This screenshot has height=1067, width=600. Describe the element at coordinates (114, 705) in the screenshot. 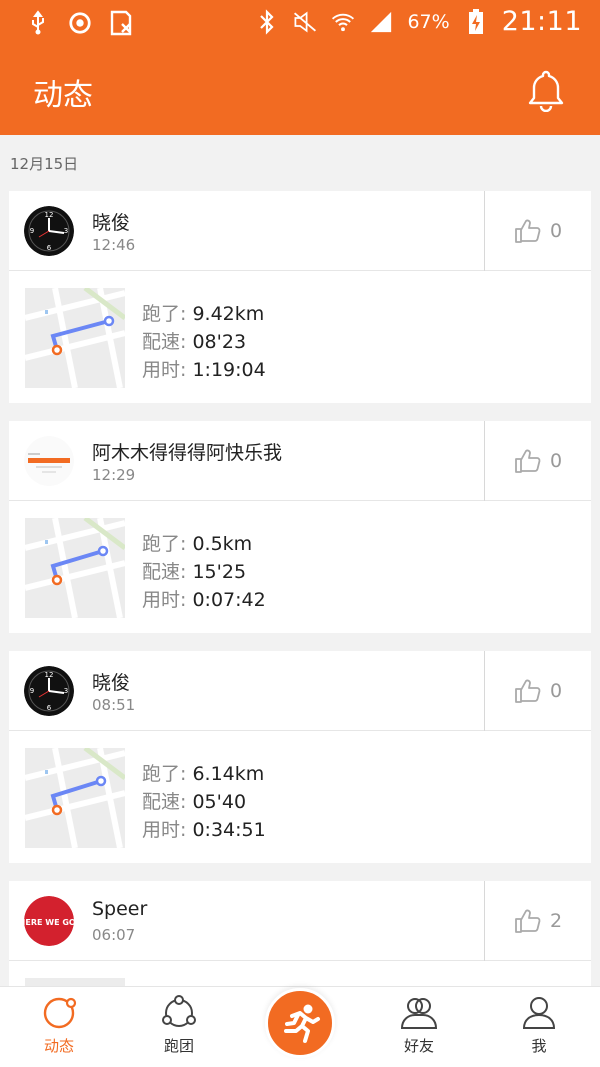

I see `post-time: 08:51` at that location.